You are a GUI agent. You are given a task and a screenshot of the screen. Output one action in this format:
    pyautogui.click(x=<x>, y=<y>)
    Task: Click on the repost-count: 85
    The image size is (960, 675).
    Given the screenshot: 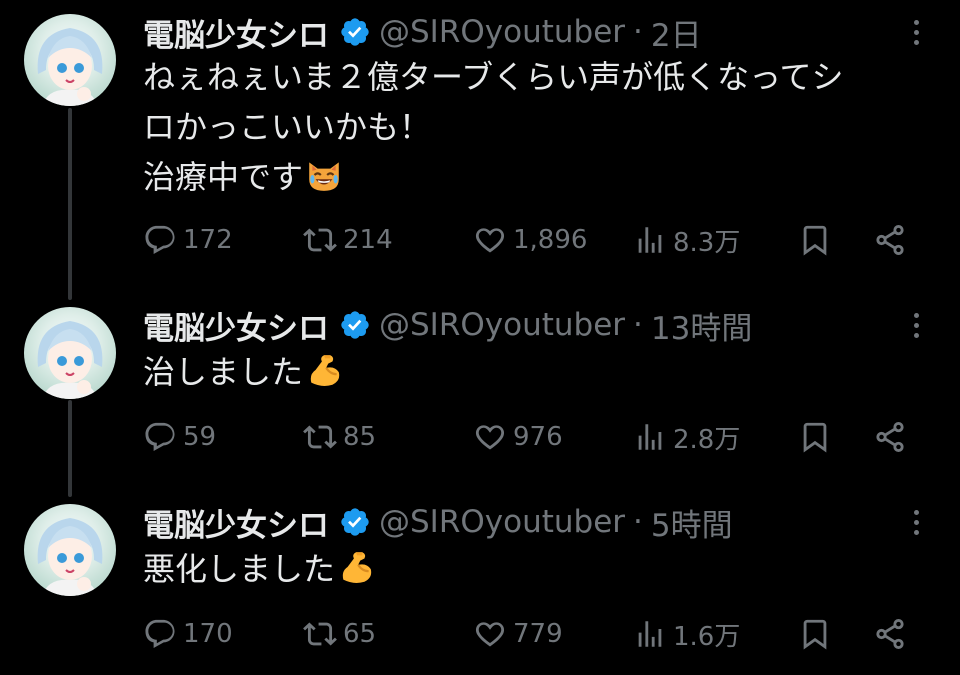 What is the action you would take?
    pyautogui.click(x=360, y=437)
    